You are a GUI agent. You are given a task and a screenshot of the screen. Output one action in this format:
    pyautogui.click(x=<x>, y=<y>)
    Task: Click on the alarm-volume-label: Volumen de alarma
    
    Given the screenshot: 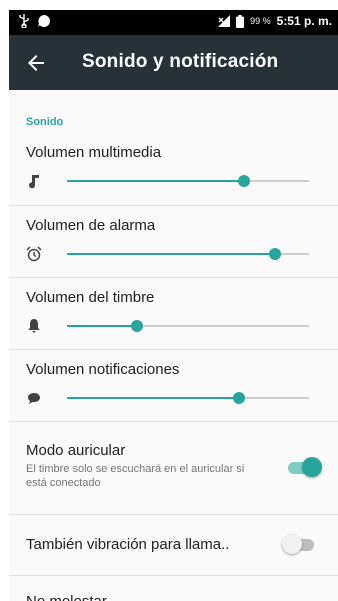 What is the action you would take?
    pyautogui.click(x=91, y=225)
    